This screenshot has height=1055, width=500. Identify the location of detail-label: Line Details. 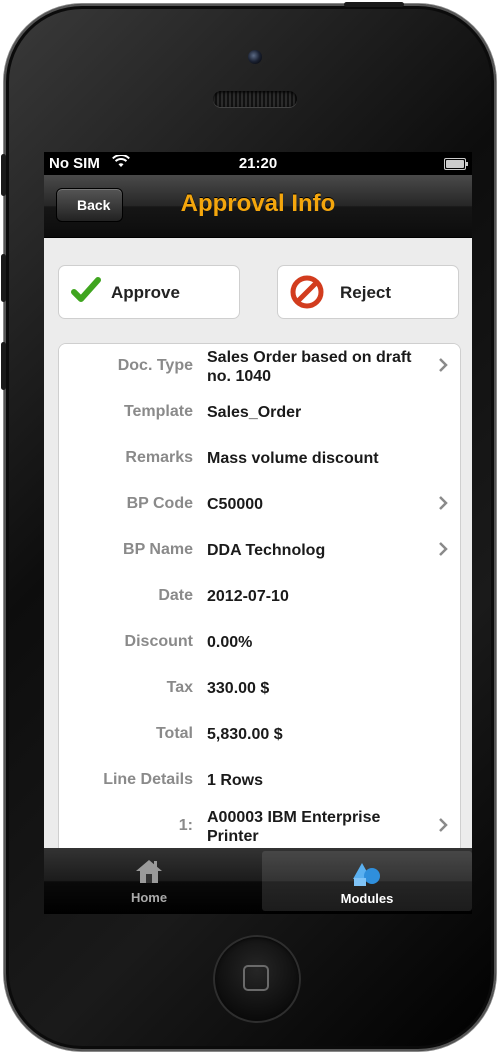
(148, 779).